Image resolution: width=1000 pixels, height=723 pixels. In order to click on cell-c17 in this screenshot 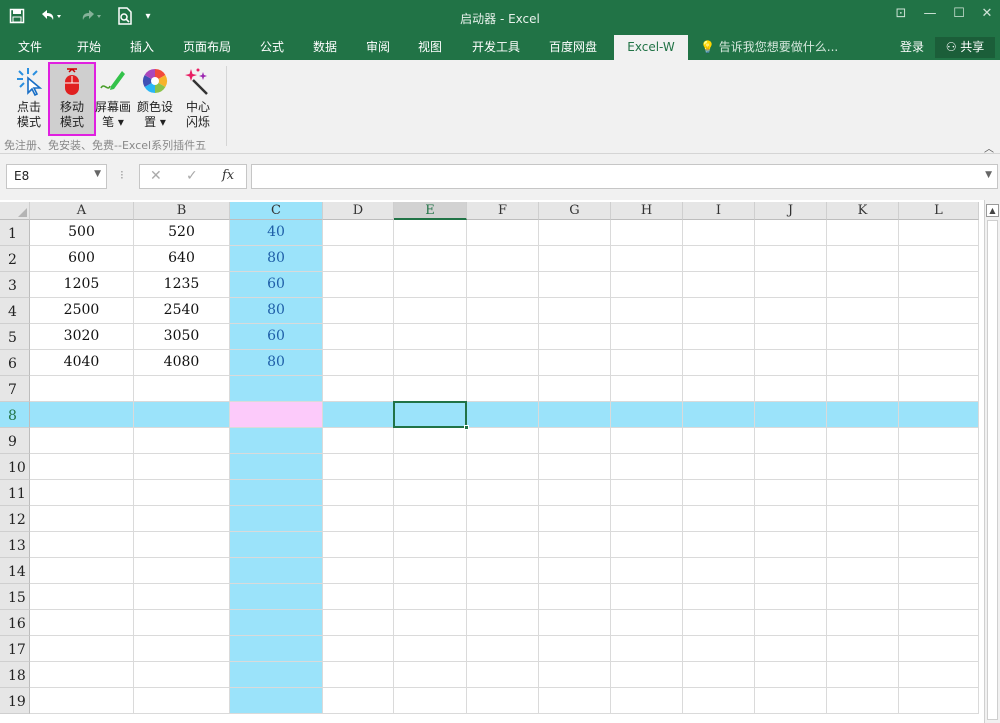, I will do `click(276, 649)`.